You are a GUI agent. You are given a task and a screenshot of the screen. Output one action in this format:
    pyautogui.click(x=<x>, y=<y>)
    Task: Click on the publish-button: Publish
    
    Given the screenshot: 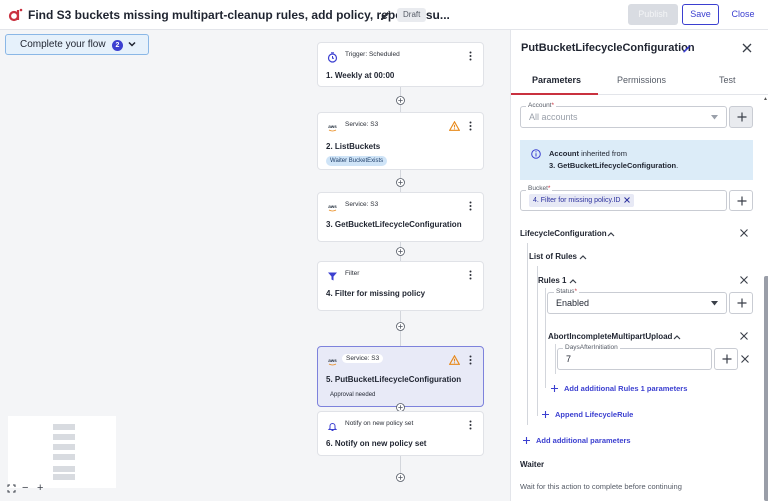 What is the action you would take?
    pyautogui.click(x=653, y=14)
    